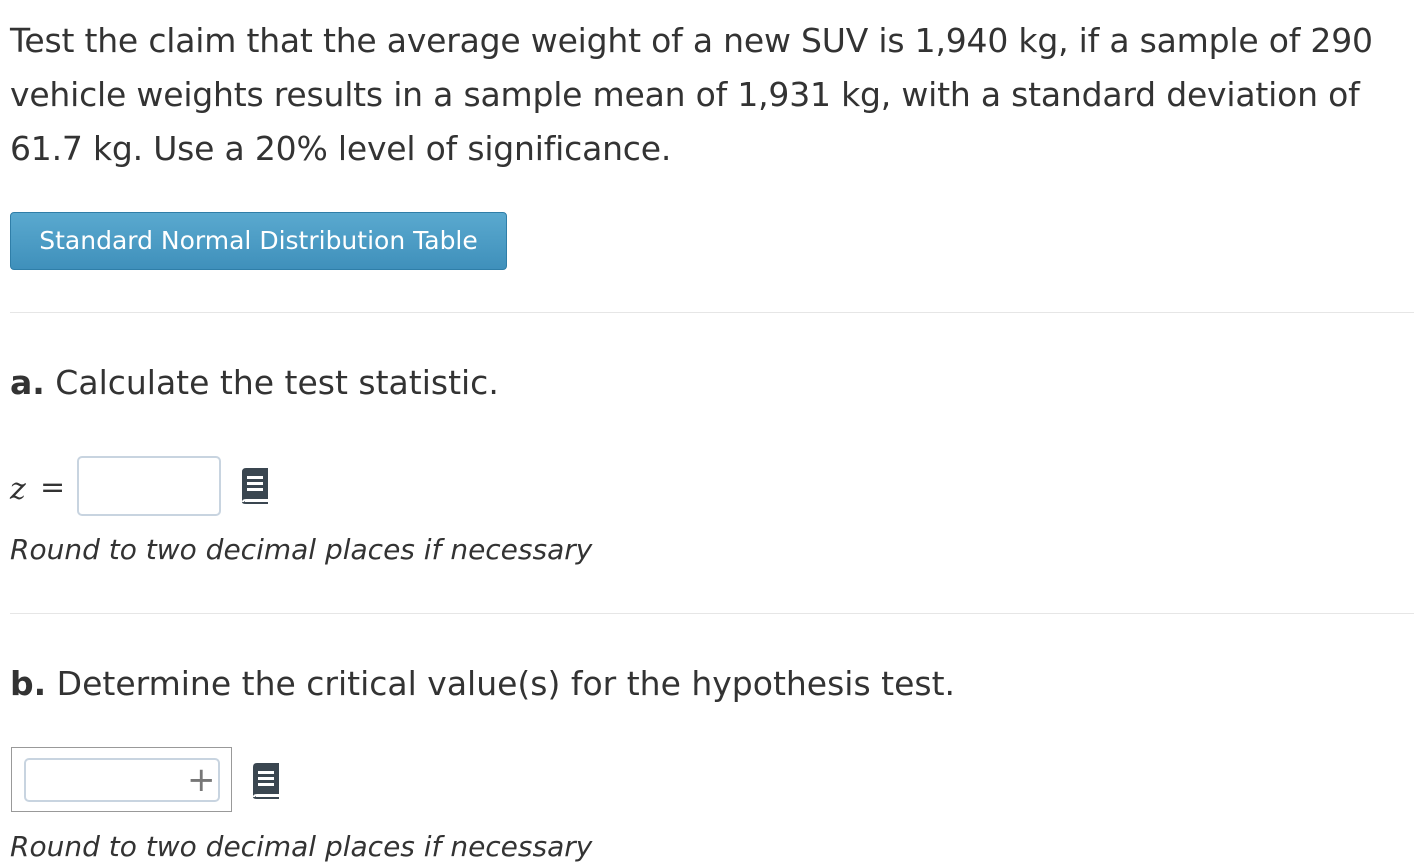  What do you see at coordinates (258, 241) in the screenshot?
I see `standard-normal-table-button: Standard Normal Distribution Table` at bounding box center [258, 241].